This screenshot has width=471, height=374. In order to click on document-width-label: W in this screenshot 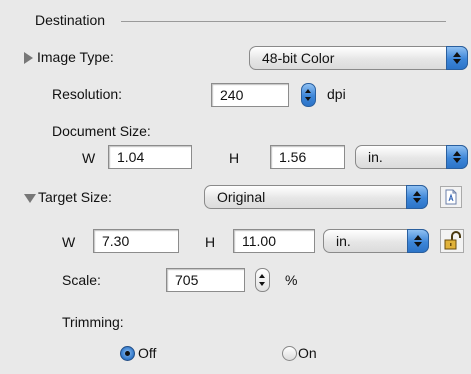, I will do `click(89, 158)`.